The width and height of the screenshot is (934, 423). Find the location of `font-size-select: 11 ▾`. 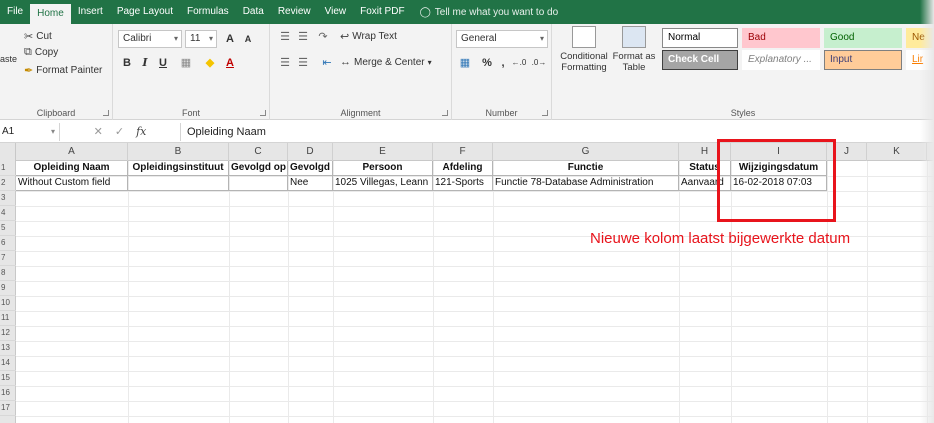

font-size-select: 11 ▾ is located at coordinates (201, 39).